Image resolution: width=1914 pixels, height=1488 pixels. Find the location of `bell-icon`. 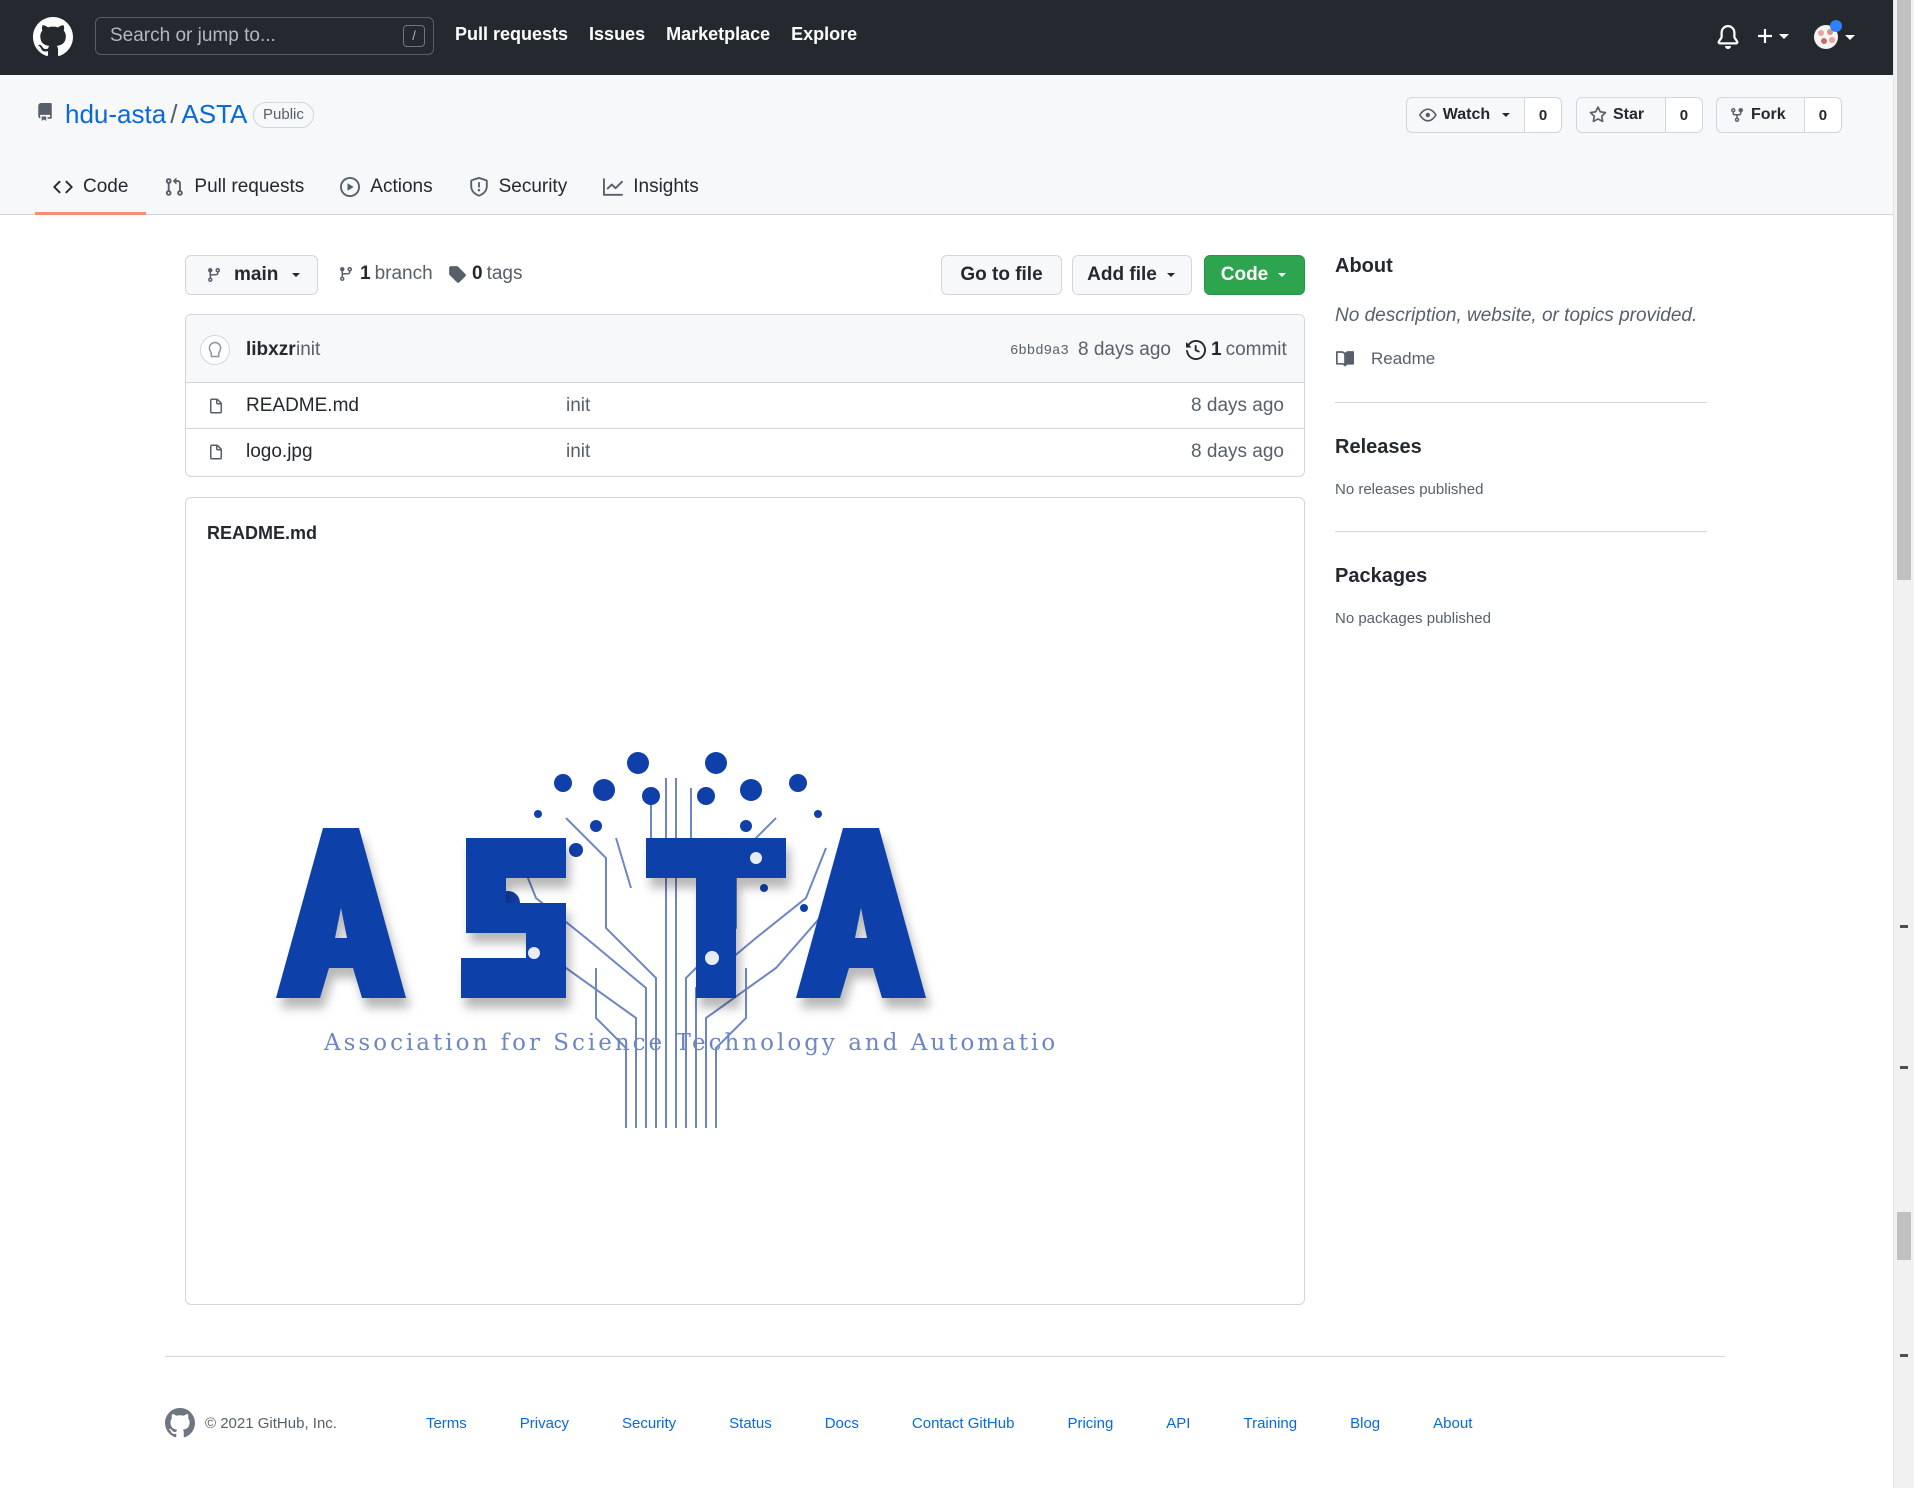

bell-icon is located at coordinates (1728, 37).